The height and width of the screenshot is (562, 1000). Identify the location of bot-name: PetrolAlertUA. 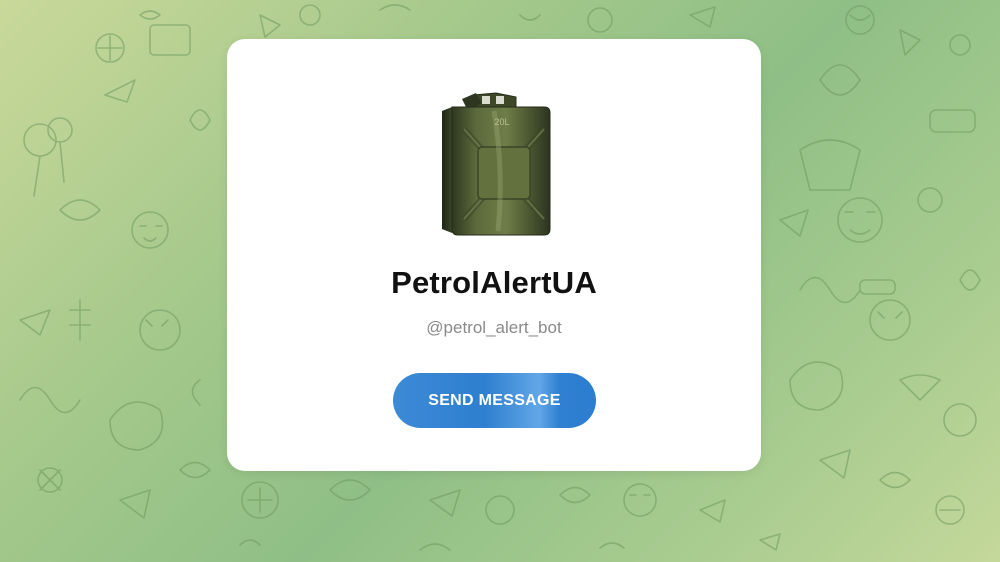
(494, 282).